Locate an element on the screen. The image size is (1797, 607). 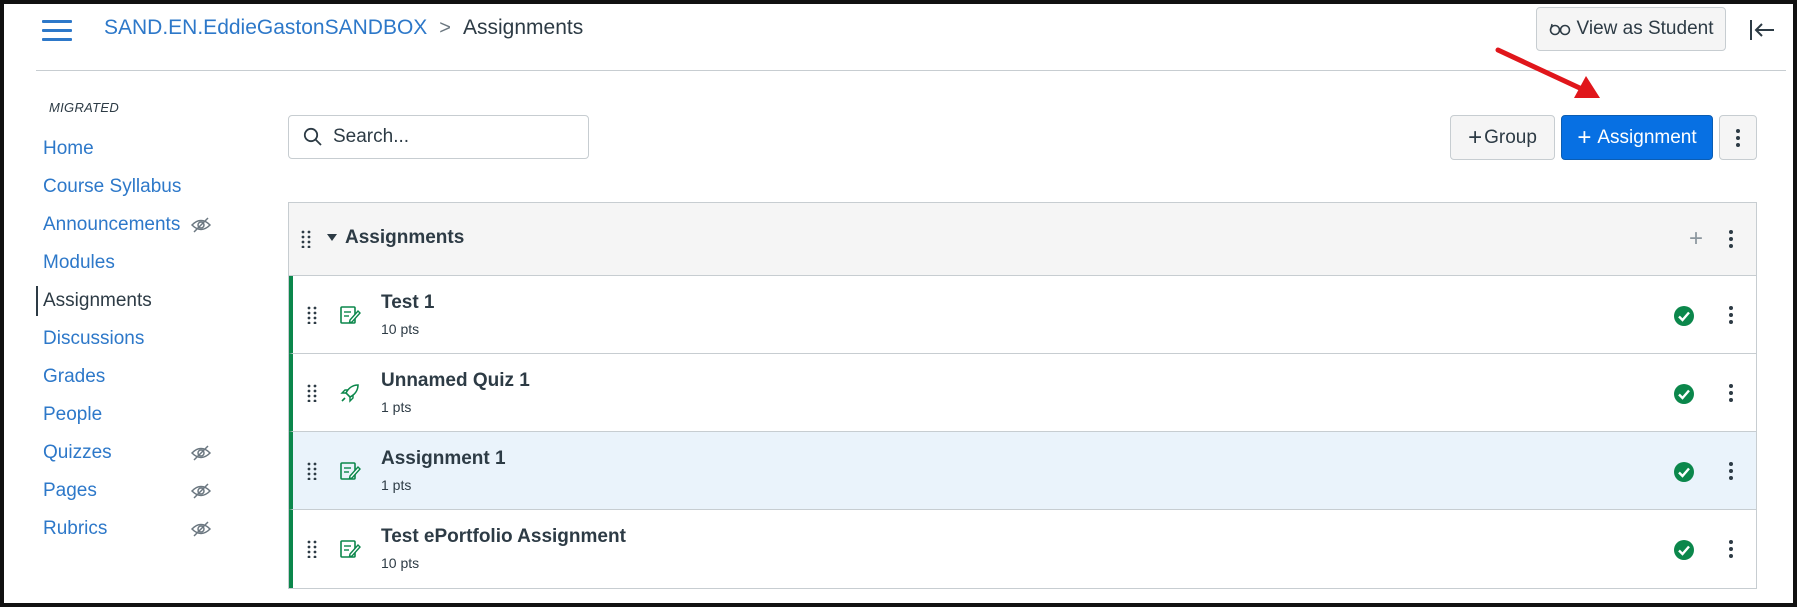
glasses-icon is located at coordinates (1559, 29).